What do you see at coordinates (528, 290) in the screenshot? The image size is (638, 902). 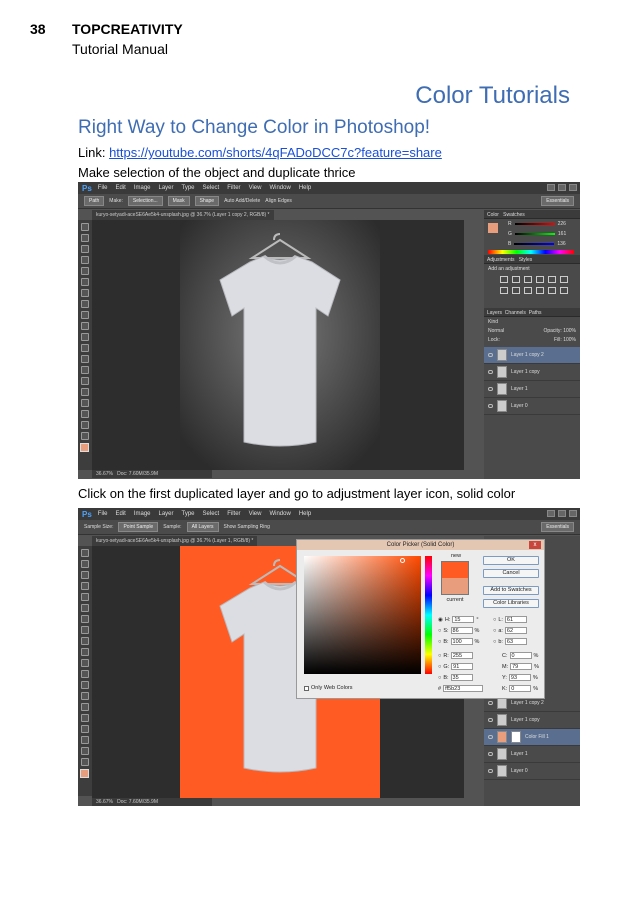 I see `photo-filter-icon` at bounding box center [528, 290].